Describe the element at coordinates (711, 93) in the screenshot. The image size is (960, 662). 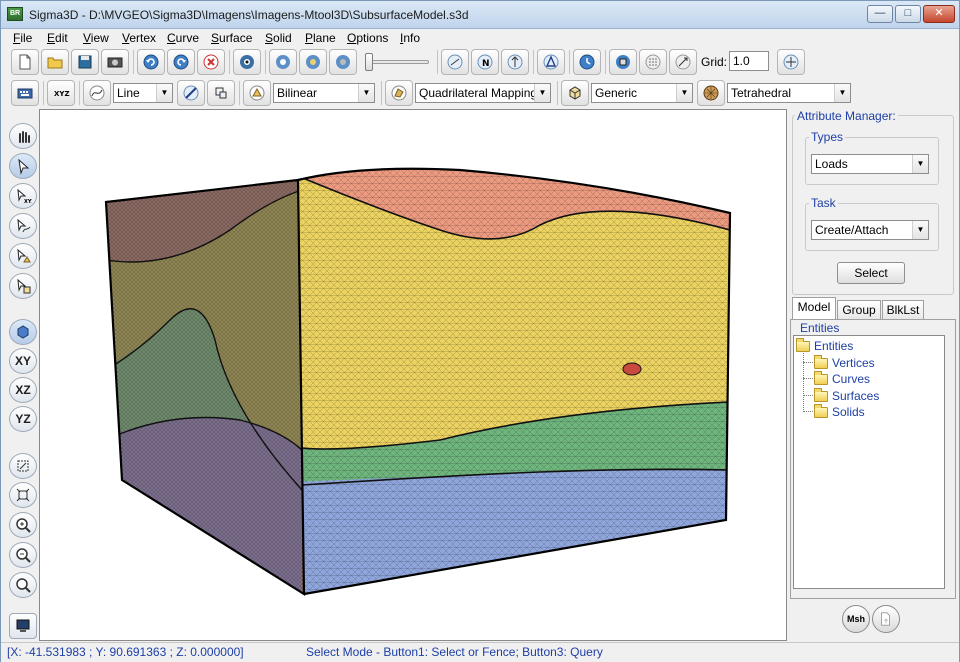
I see `mesh-button` at that location.